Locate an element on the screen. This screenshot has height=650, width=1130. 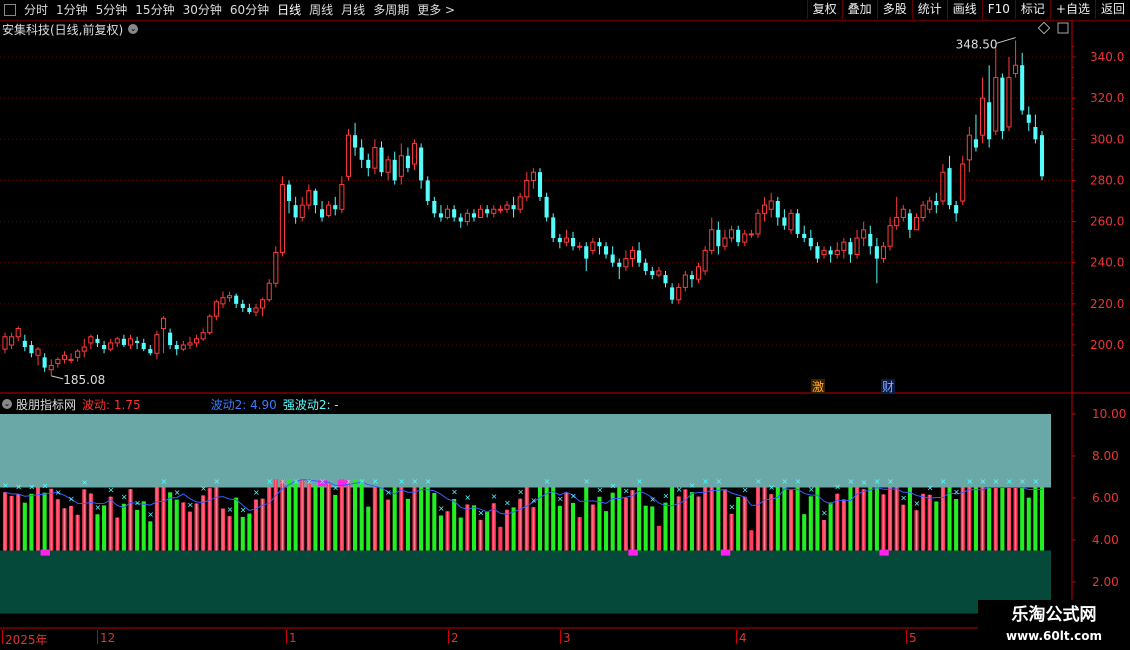
chevron-down-icon: ⌄ is located at coordinates (7, 404).